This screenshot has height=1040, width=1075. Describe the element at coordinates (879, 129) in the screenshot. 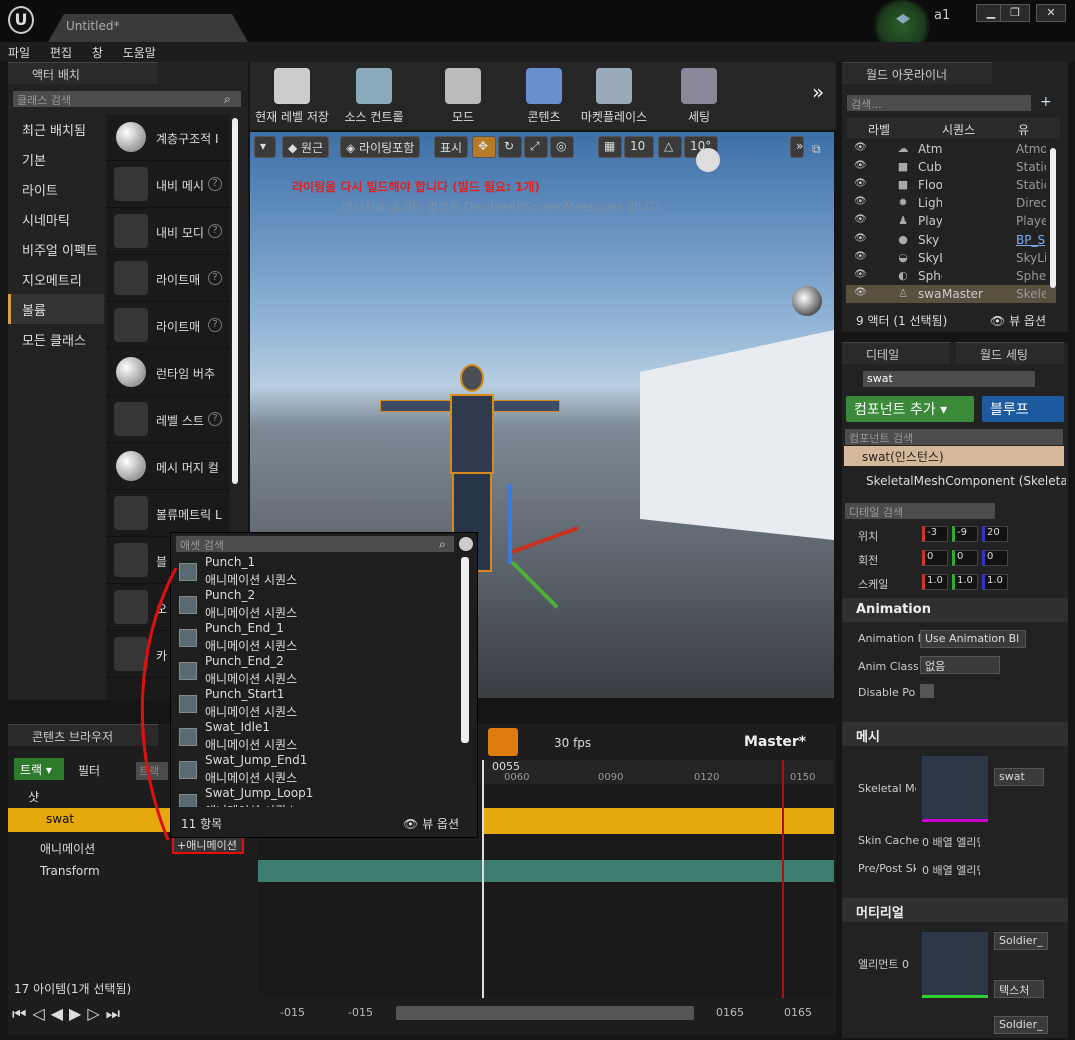

I see `column-label: 라벨` at that location.